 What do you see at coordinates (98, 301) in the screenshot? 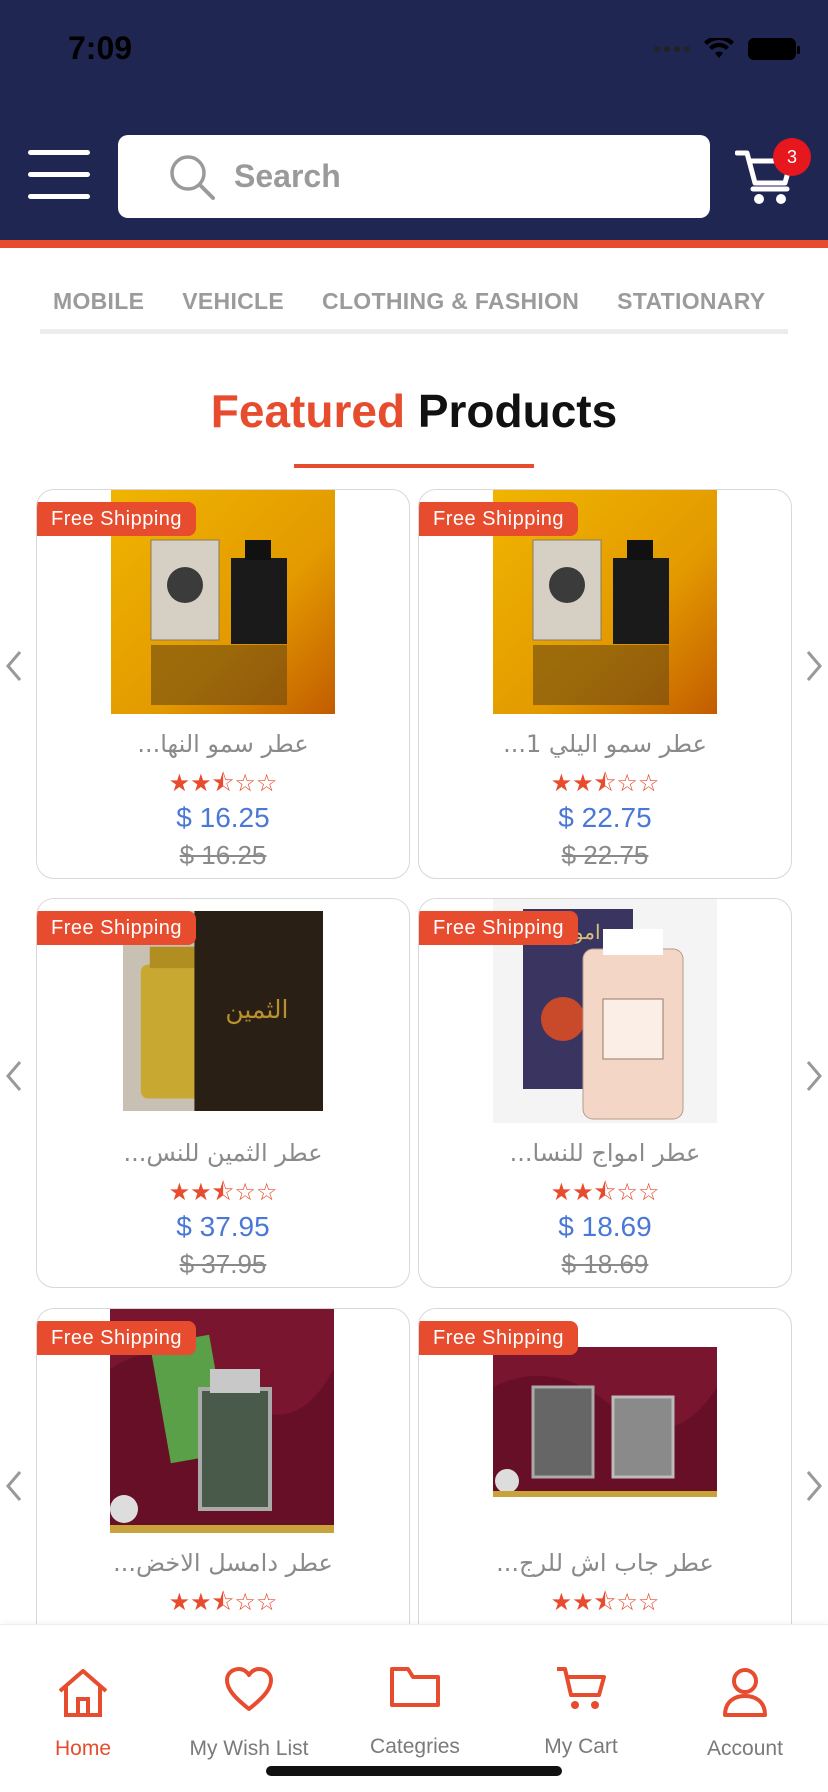
I see `category-mobile: MOBILE` at bounding box center [98, 301].